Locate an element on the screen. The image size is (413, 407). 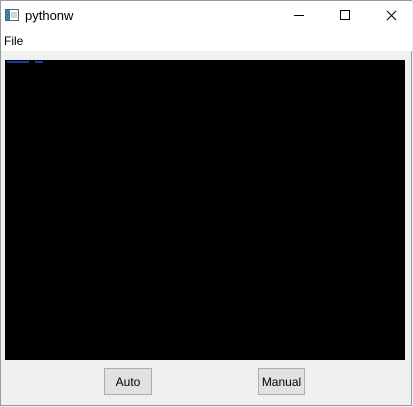
menu-bar: File is located at coordinates (206, 41).